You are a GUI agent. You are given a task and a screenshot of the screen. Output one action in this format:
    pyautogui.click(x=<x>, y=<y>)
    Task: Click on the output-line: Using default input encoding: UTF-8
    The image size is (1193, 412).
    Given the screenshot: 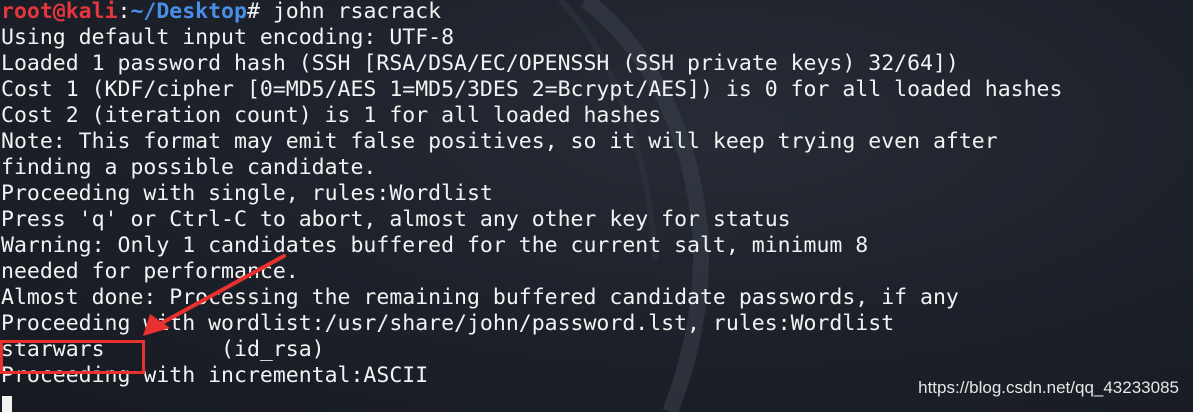 What is the action you would take?
    pyautogui.click(x=228, y=37)
    